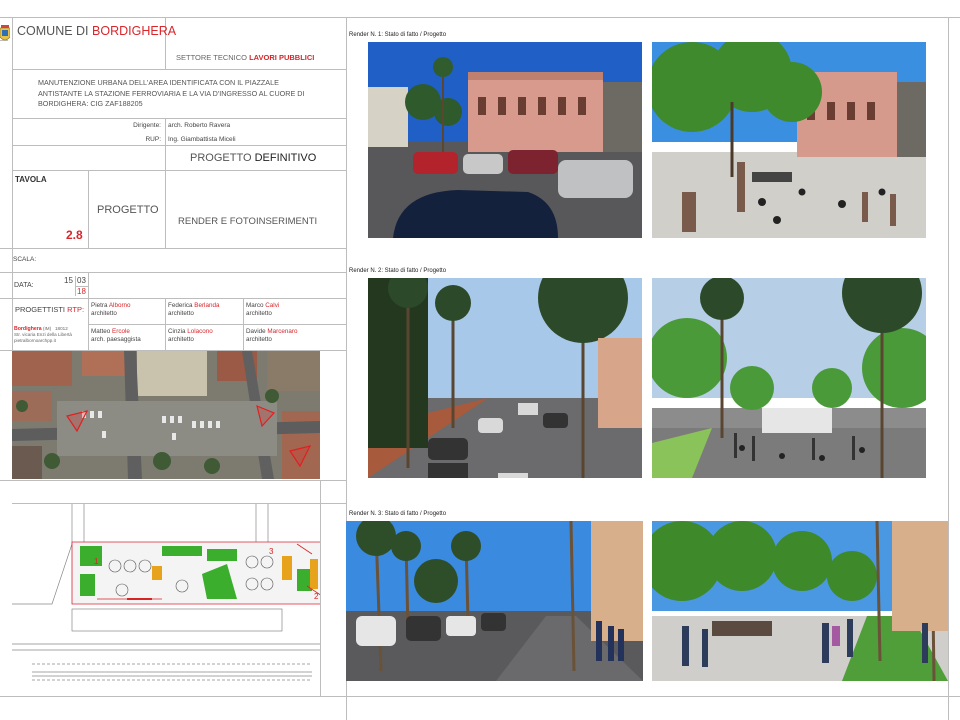  What do you see at coordinates (40, 309) in the screenshot?
I see `progettisti-text: PROGETTISTI` at bounding box center [40, 309].